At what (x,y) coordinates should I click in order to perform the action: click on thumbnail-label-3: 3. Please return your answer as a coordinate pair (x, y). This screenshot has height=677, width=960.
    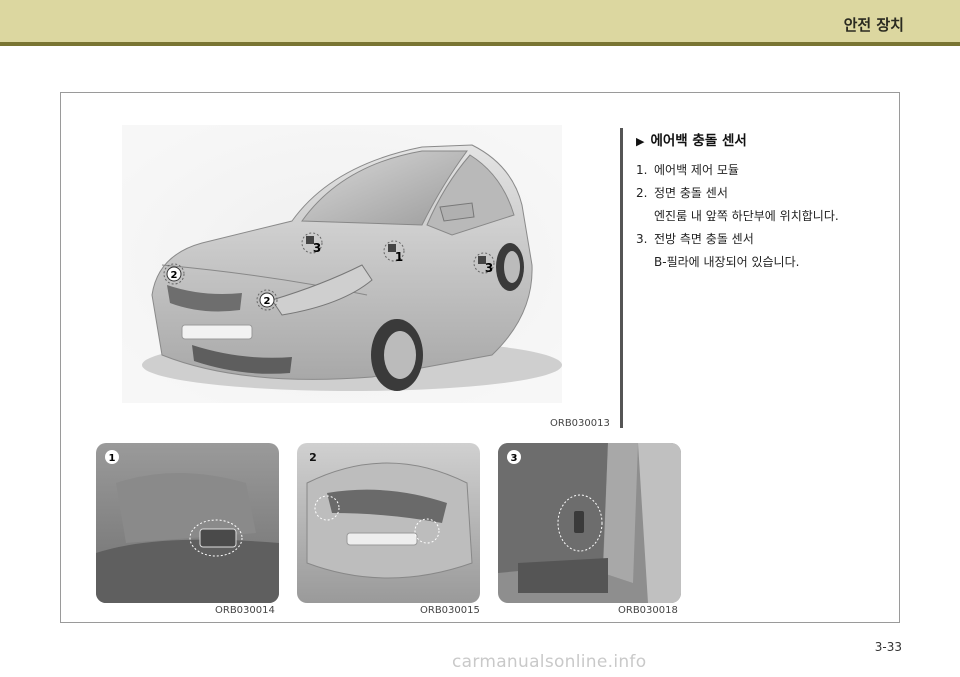
    Looking at the image, I should click on (514, 457).